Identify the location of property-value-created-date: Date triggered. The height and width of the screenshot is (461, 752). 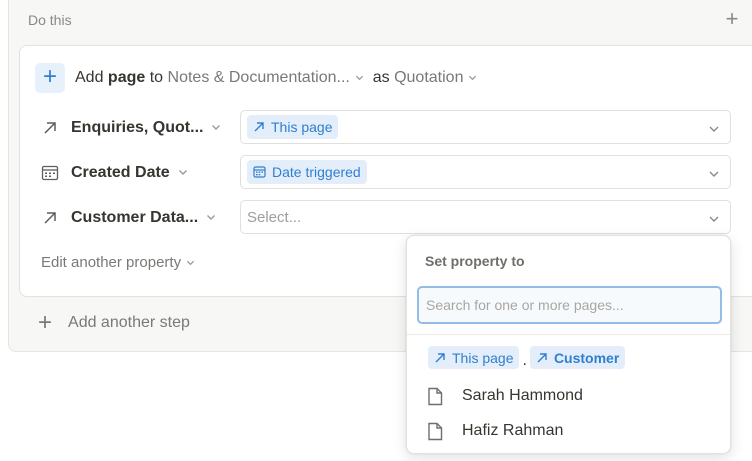
(485, 172).